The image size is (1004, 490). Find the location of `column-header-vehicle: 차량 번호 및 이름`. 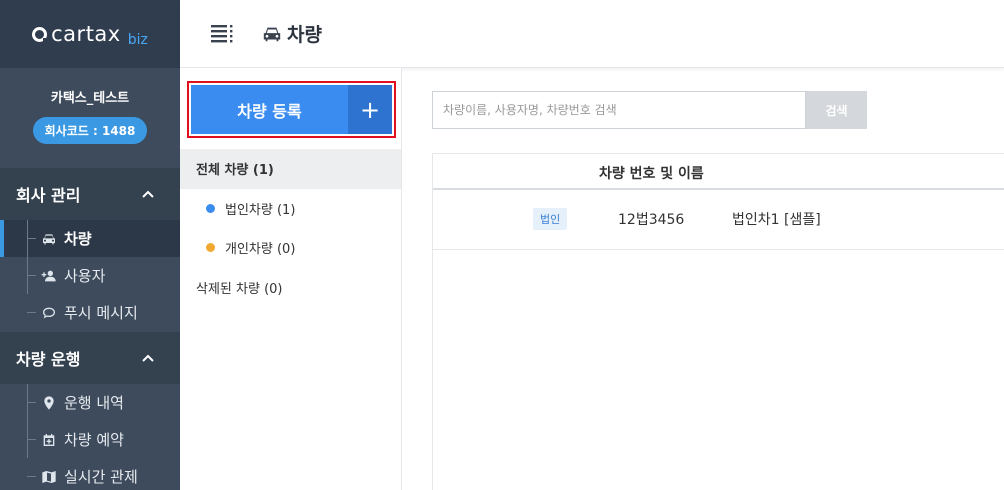

column-header-vehicle: 차량 번호 및 이름 is located at coordinates (651, 174).